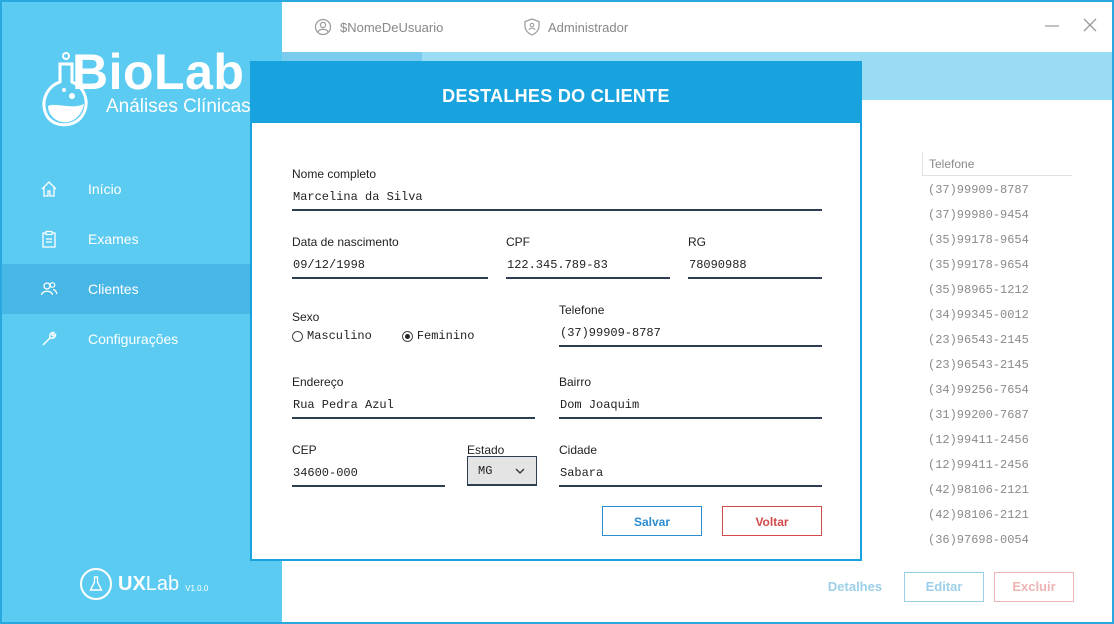 This screenshot has width=1114, height=624. Describe the element at coordinates (162, 583) in the screenshot. I see `uxlab-brand-text: Lab` at that location.